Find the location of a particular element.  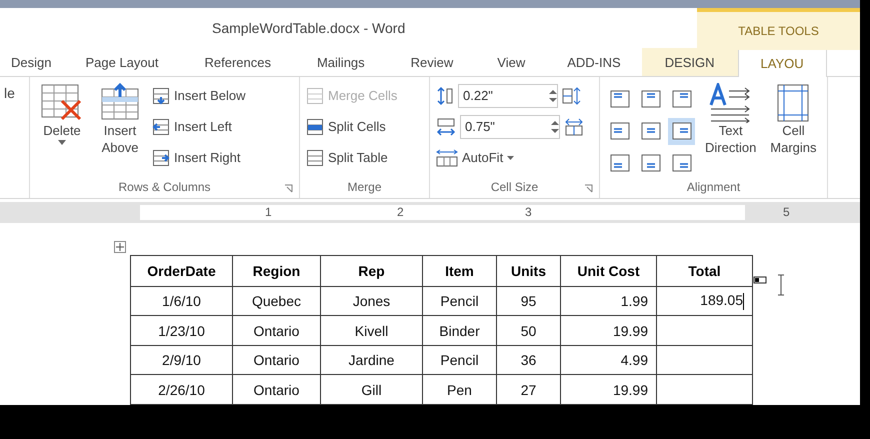

table-cell: Pen is located at coordinates (459, 389).